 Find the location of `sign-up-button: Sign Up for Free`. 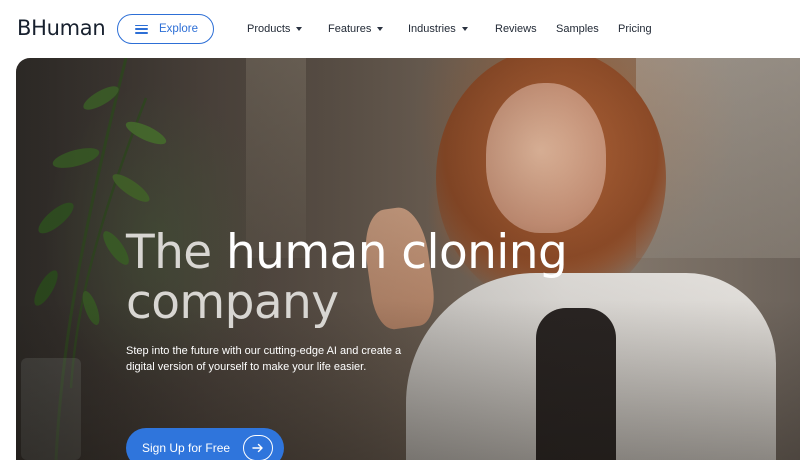

sign-up-button: Sign Up for Free is located at coordinates (205, 444).